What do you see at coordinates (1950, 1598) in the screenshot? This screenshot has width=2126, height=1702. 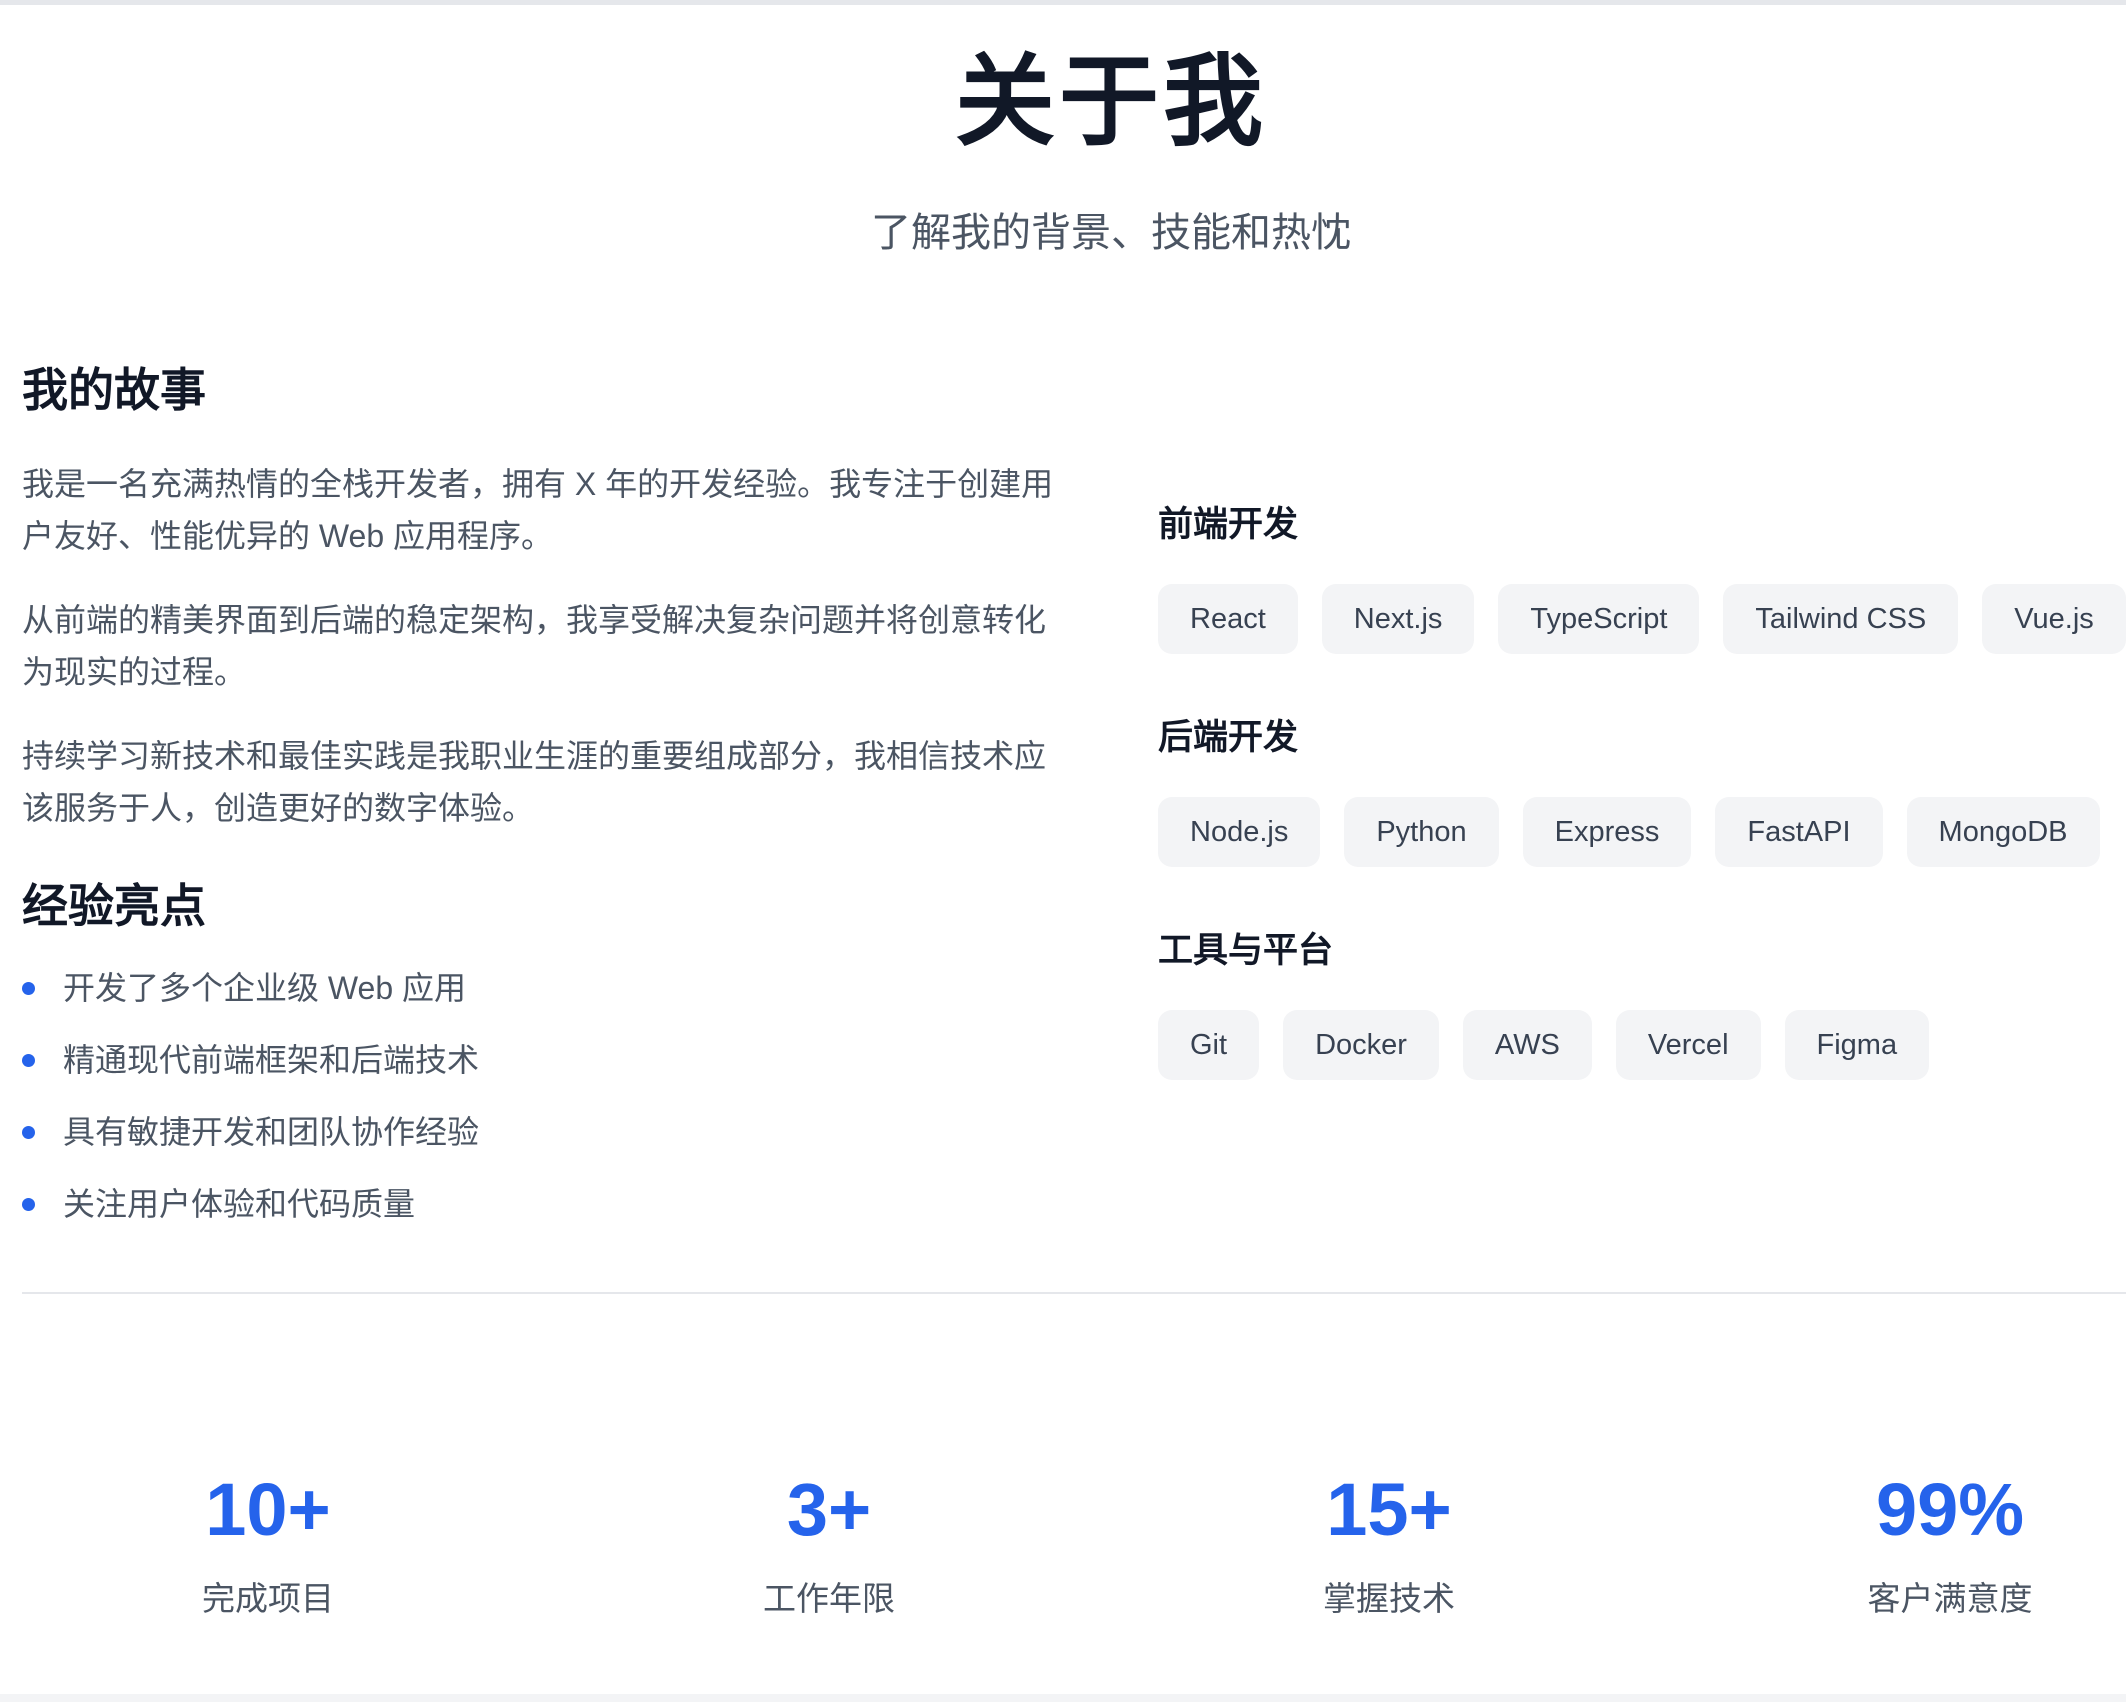 I see `stat-label: 客户满意度` at bounding box center [1950, 1598].